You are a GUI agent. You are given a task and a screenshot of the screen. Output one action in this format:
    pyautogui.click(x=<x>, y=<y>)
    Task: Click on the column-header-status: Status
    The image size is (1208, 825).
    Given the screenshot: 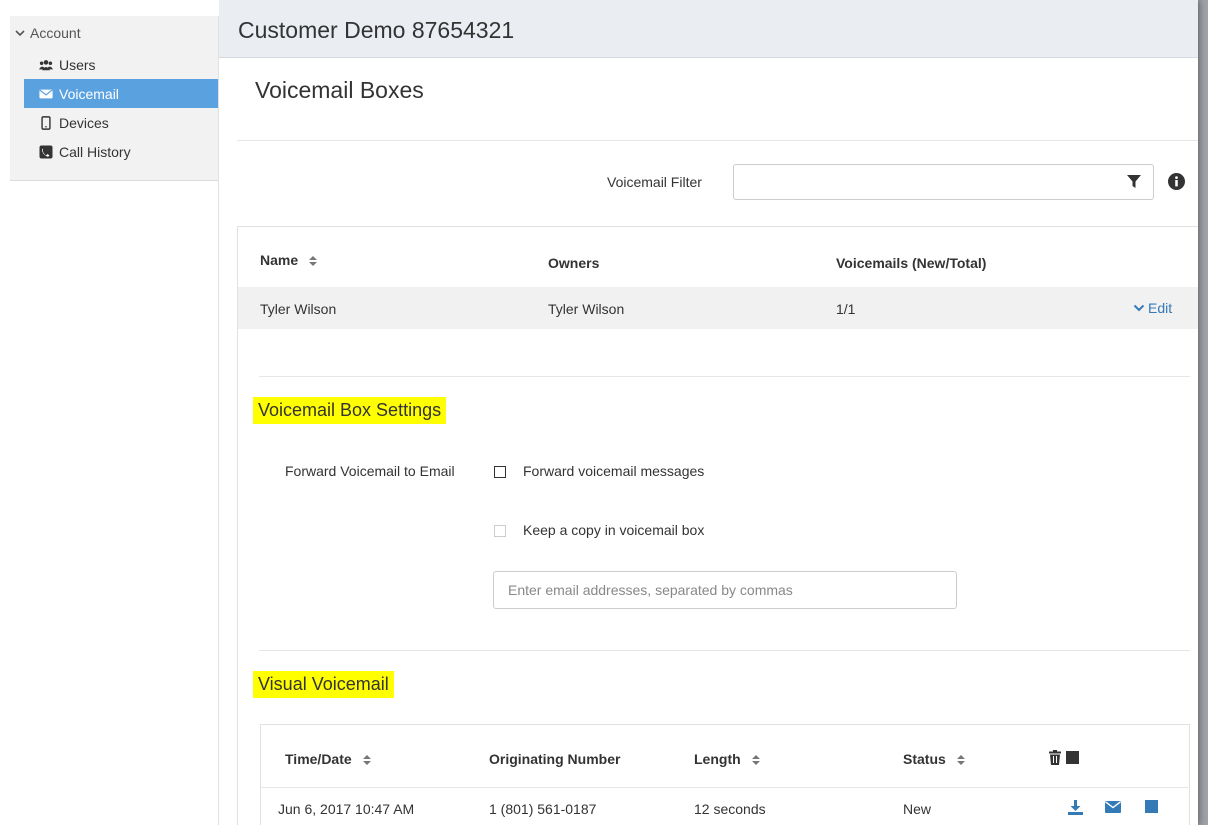 What is the action you would take?
    pyautogui.click(x=934, y=759)
    